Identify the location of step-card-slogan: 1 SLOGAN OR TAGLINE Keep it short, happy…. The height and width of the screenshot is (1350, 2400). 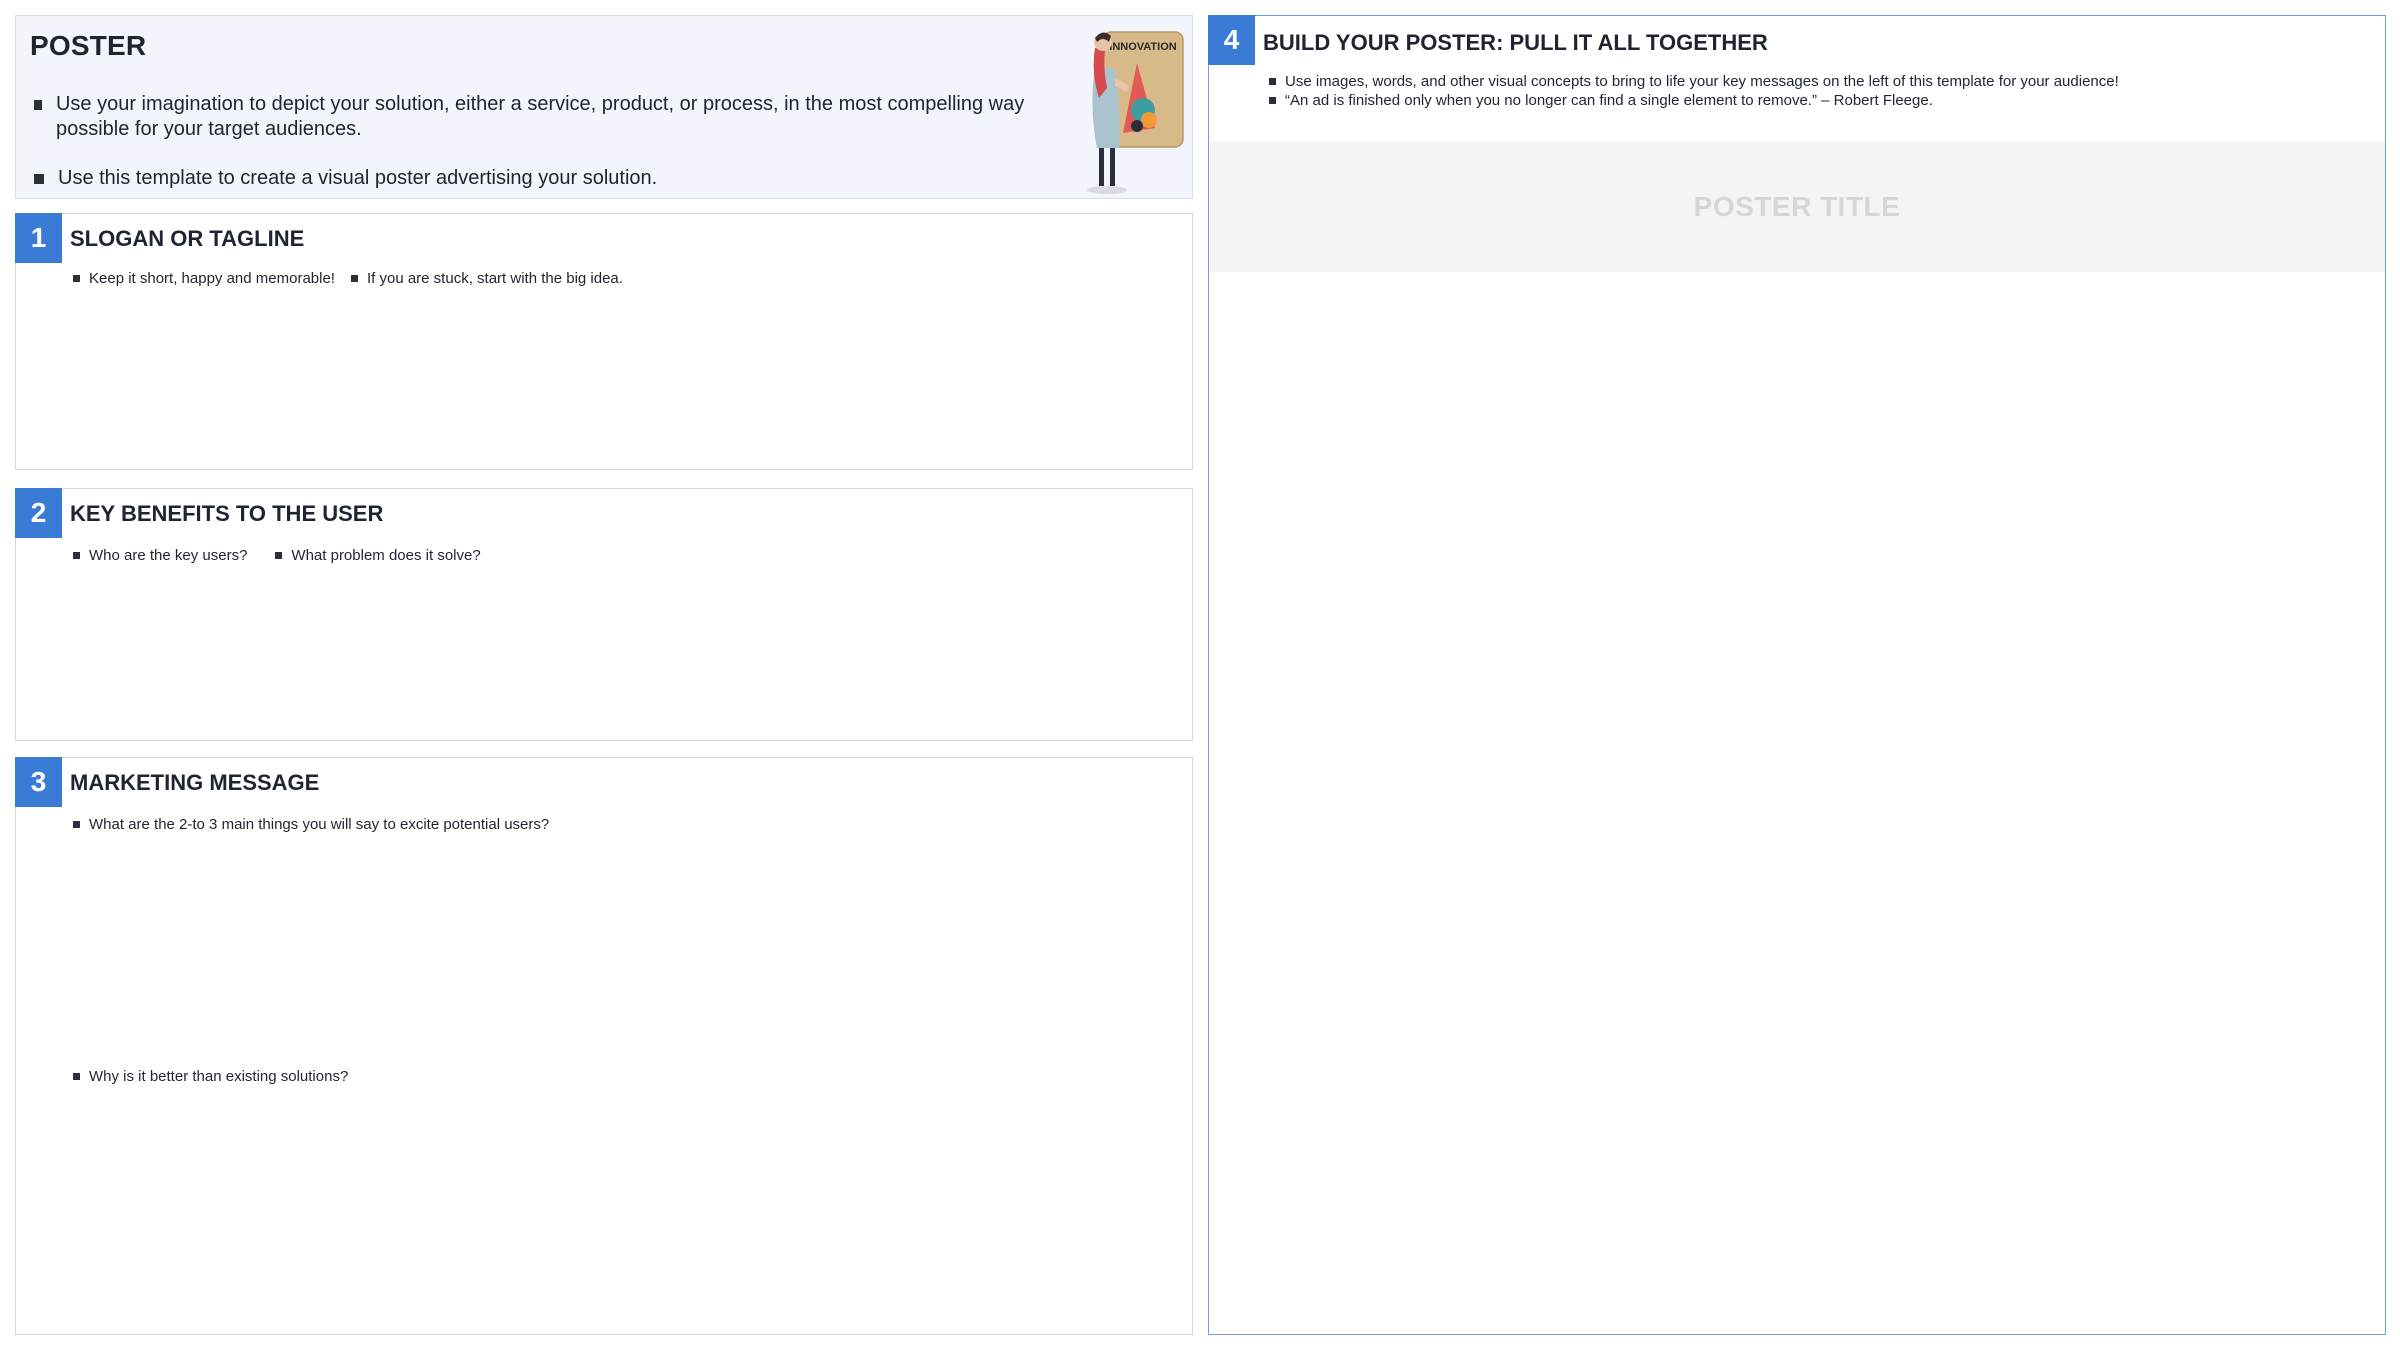
(604, 341).